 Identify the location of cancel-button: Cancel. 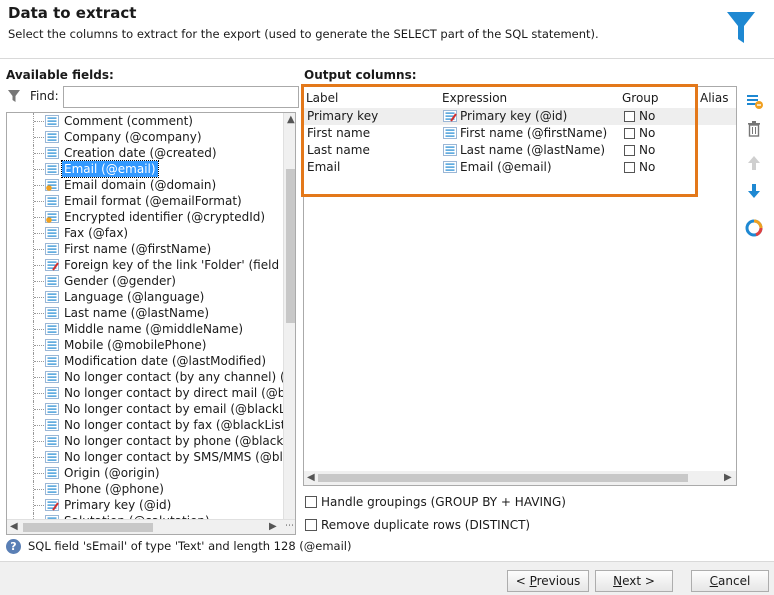
(730, 581).